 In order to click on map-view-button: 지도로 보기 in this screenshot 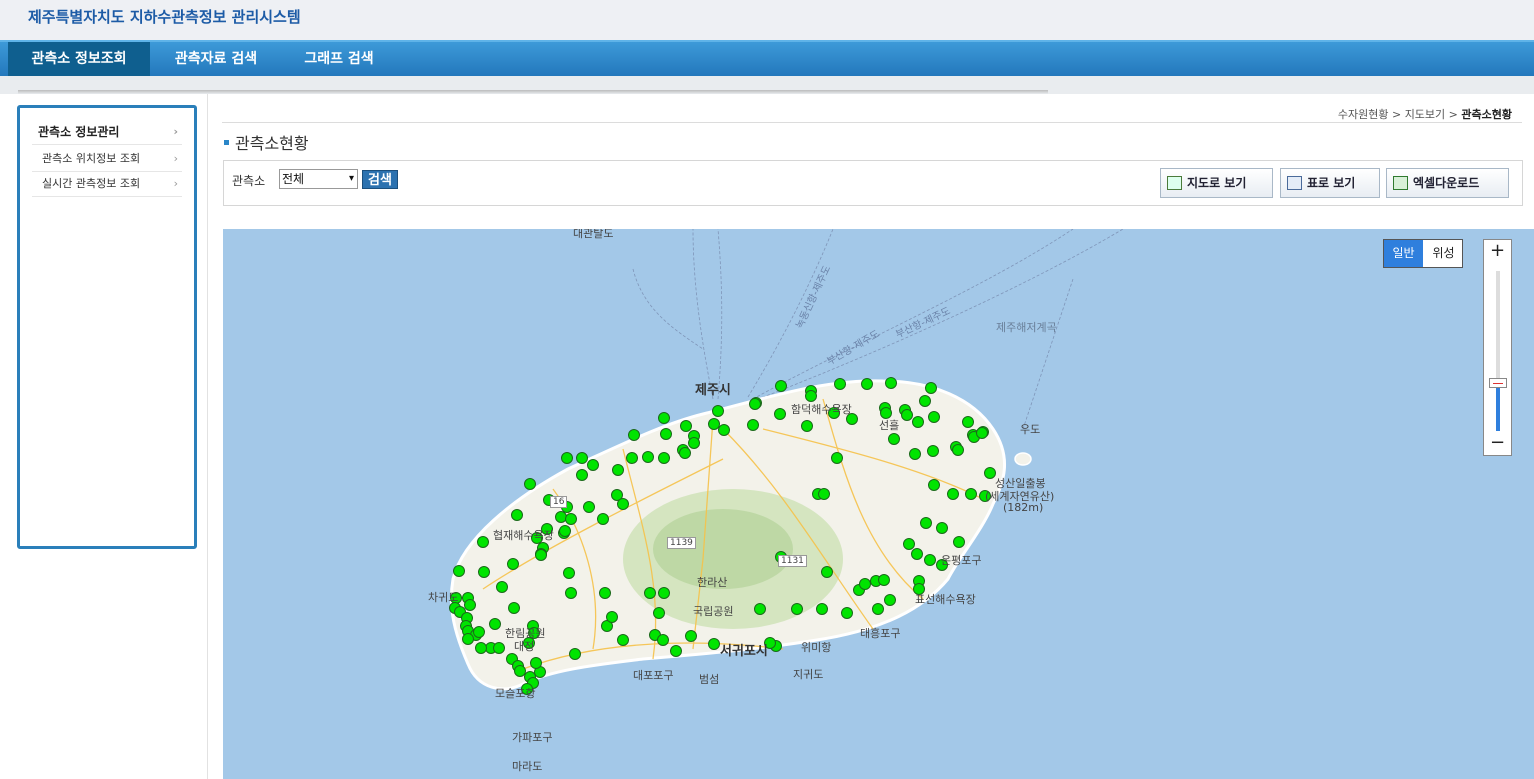, I will do `click(1216, 183)`.